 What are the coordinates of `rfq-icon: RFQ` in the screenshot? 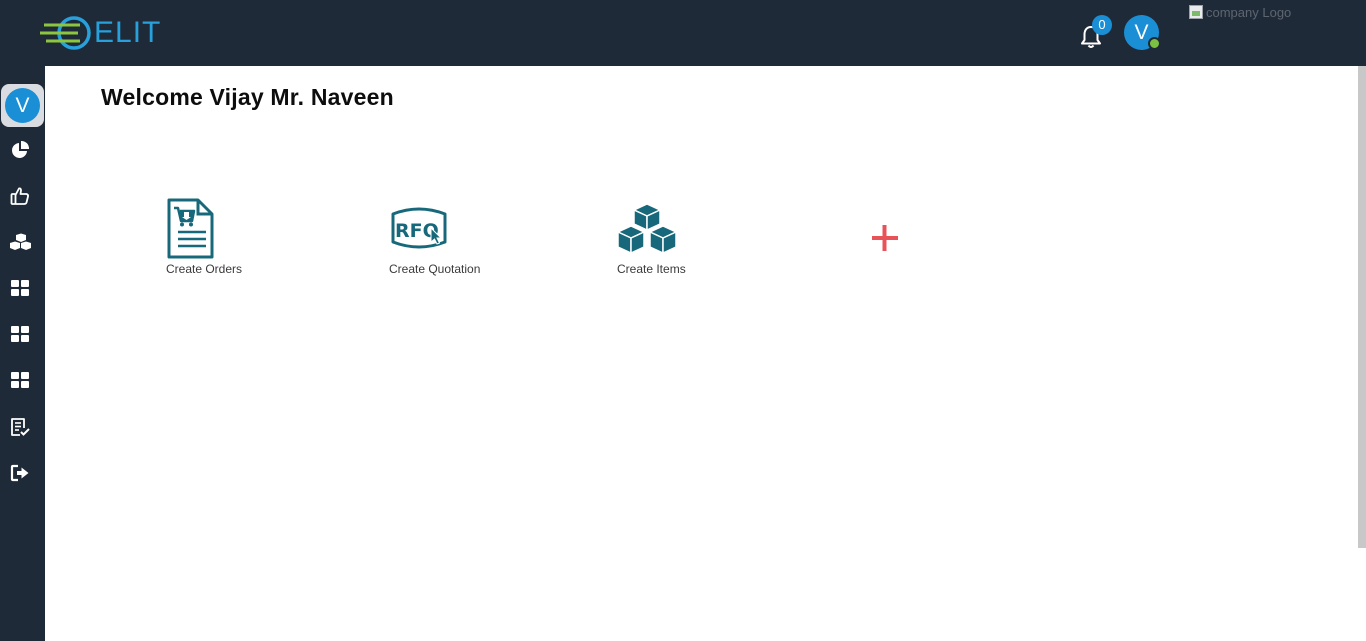 It's located at (419, 228).